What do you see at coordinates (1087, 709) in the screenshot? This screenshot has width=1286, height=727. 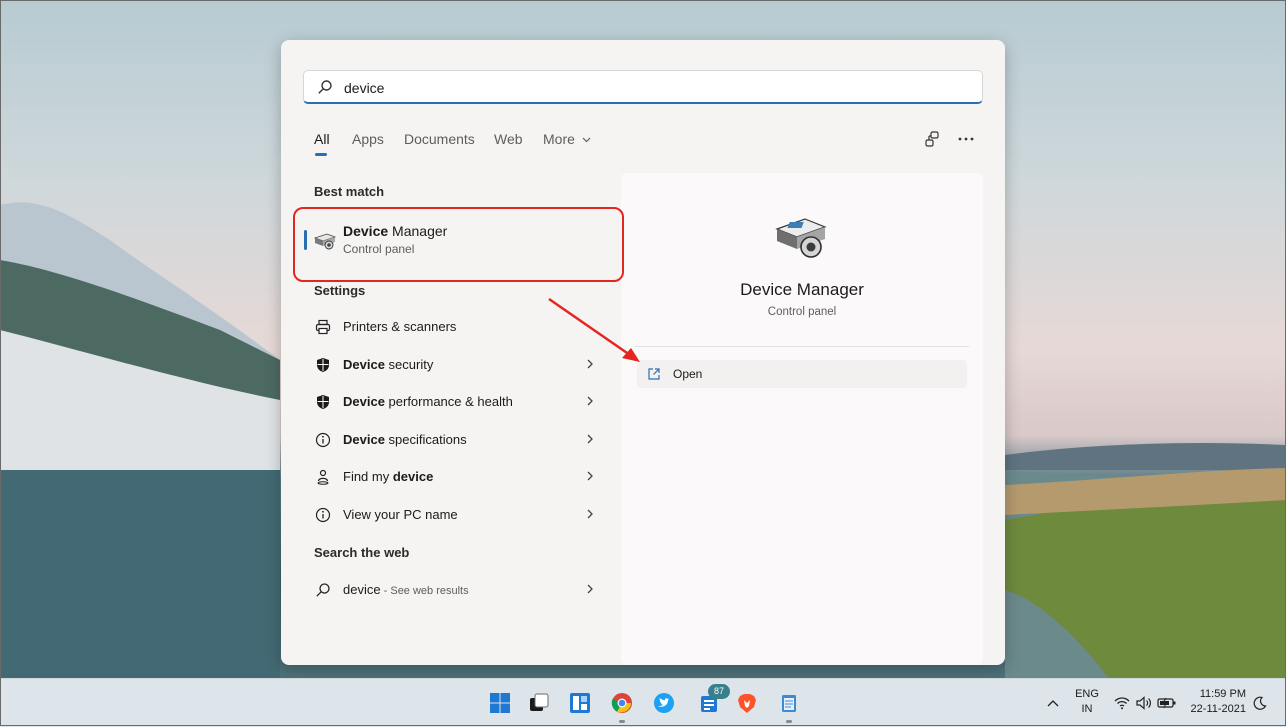 I see `region-code: IN` at bounding box center [1087, 709].